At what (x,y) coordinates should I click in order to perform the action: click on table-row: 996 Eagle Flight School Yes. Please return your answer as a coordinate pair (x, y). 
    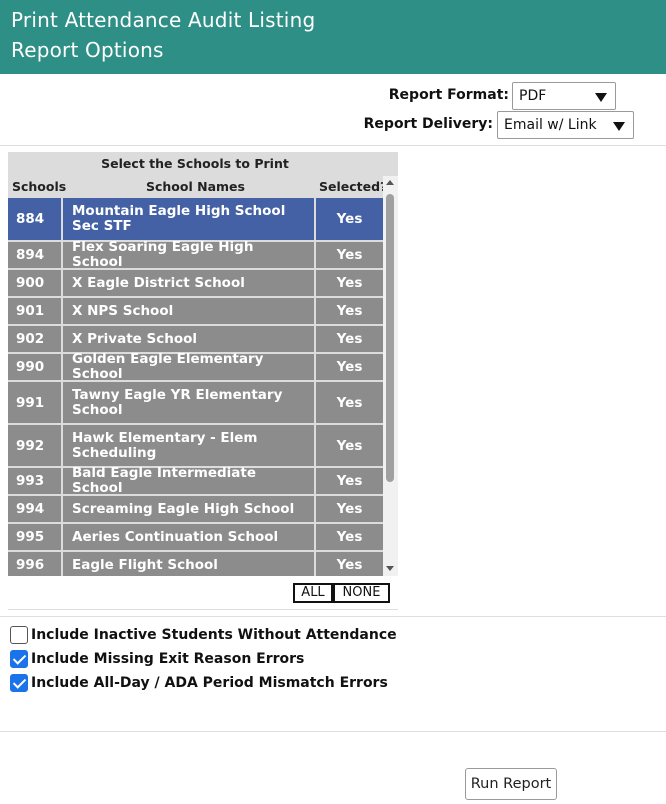
    Looking at the image, I should click on (195, 564).